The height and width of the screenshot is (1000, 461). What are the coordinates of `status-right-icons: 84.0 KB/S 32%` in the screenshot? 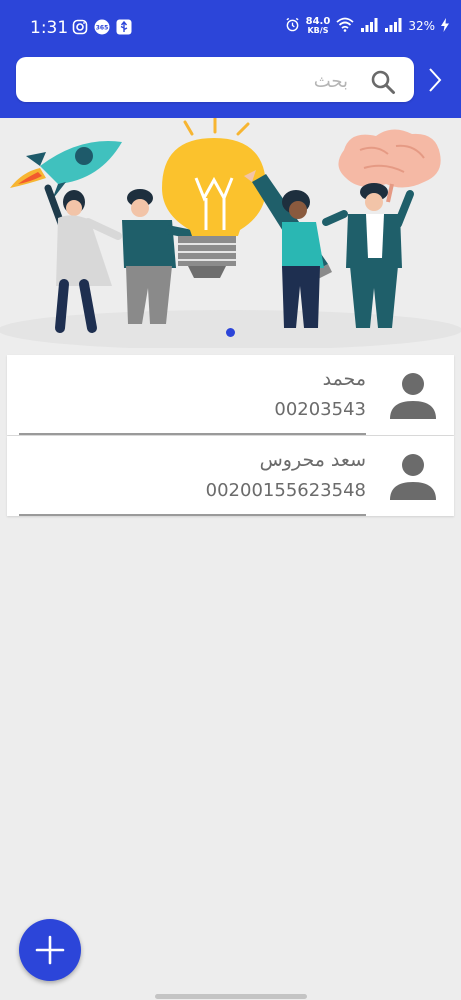 It's located at (367, 26).